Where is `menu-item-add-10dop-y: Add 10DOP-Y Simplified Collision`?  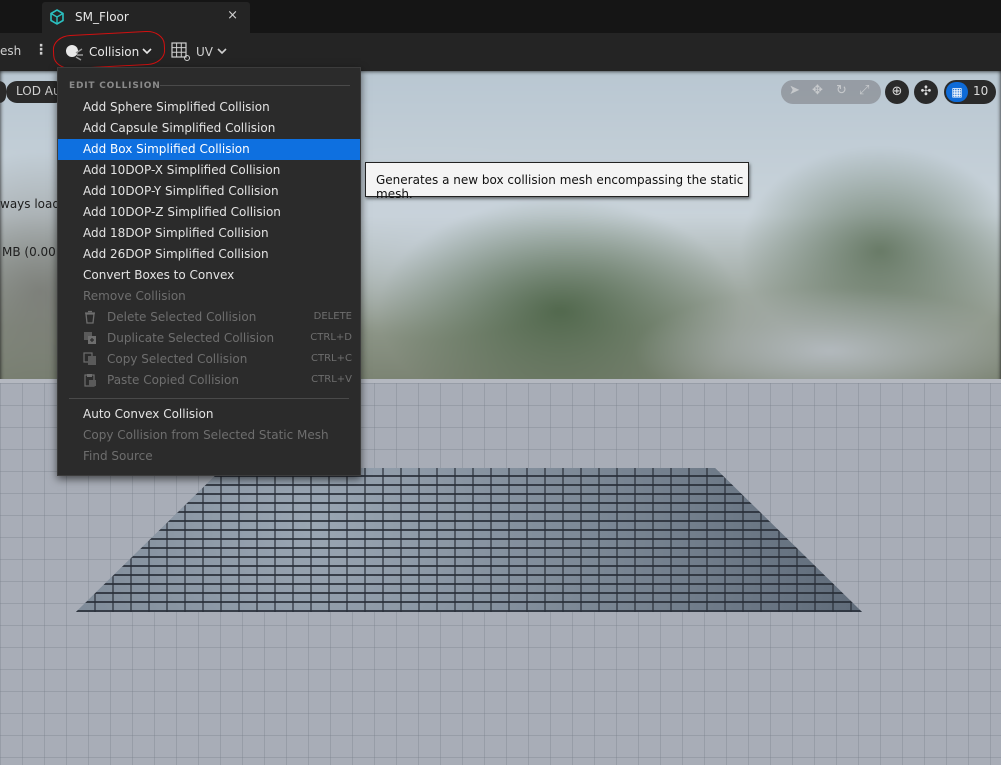 menu-item-add-10dop-y: Add 10DOP-Y Simplified Collision is located at coordinates (209, 191).